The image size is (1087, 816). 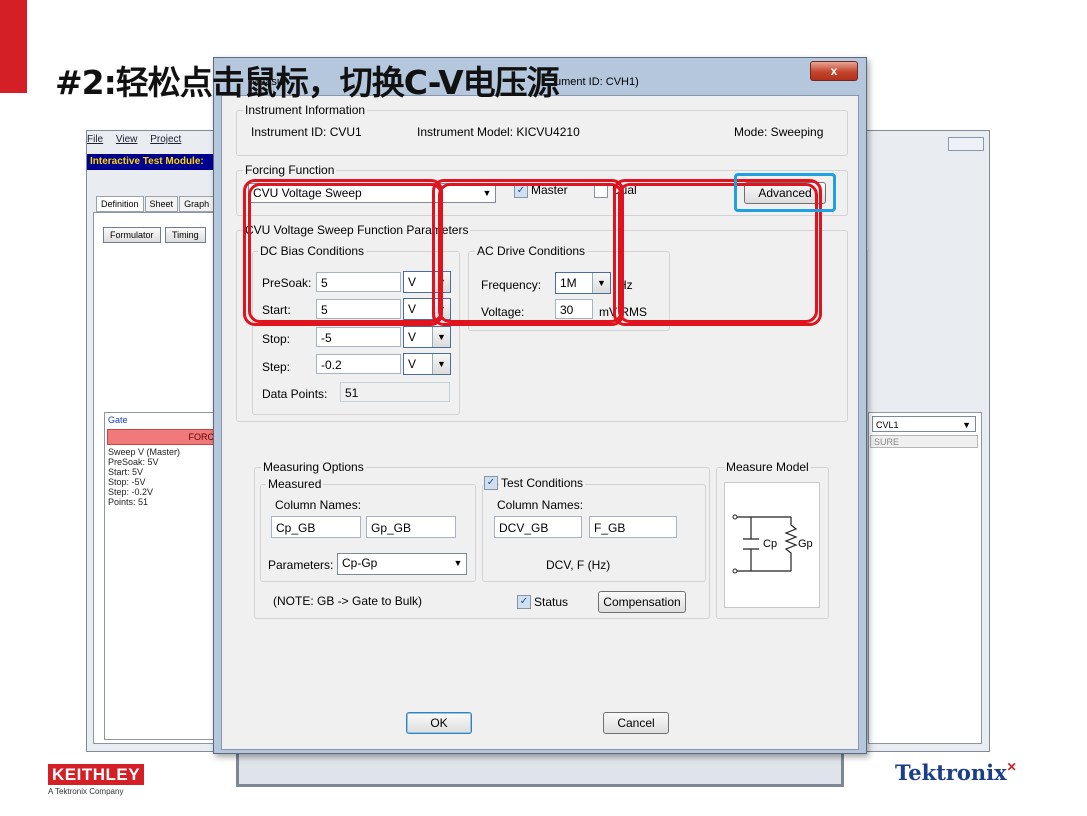 What do you see at coordinates (411, 527) in the screenshot?
I see `column-name-2-input: Gp_GB` at bounding box center [411, 527].